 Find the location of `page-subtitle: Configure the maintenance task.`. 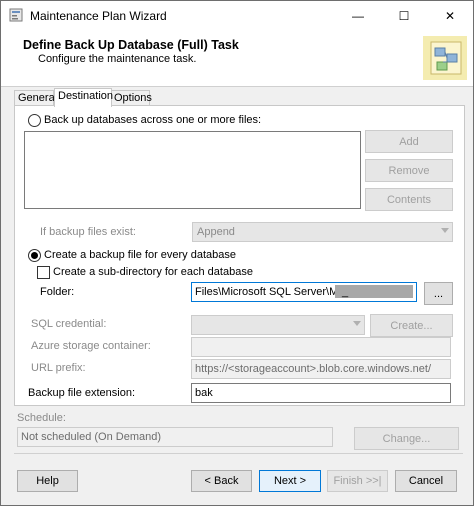

page-subtitle: Configure the maintenance task. is located at coordinates (117, 59).